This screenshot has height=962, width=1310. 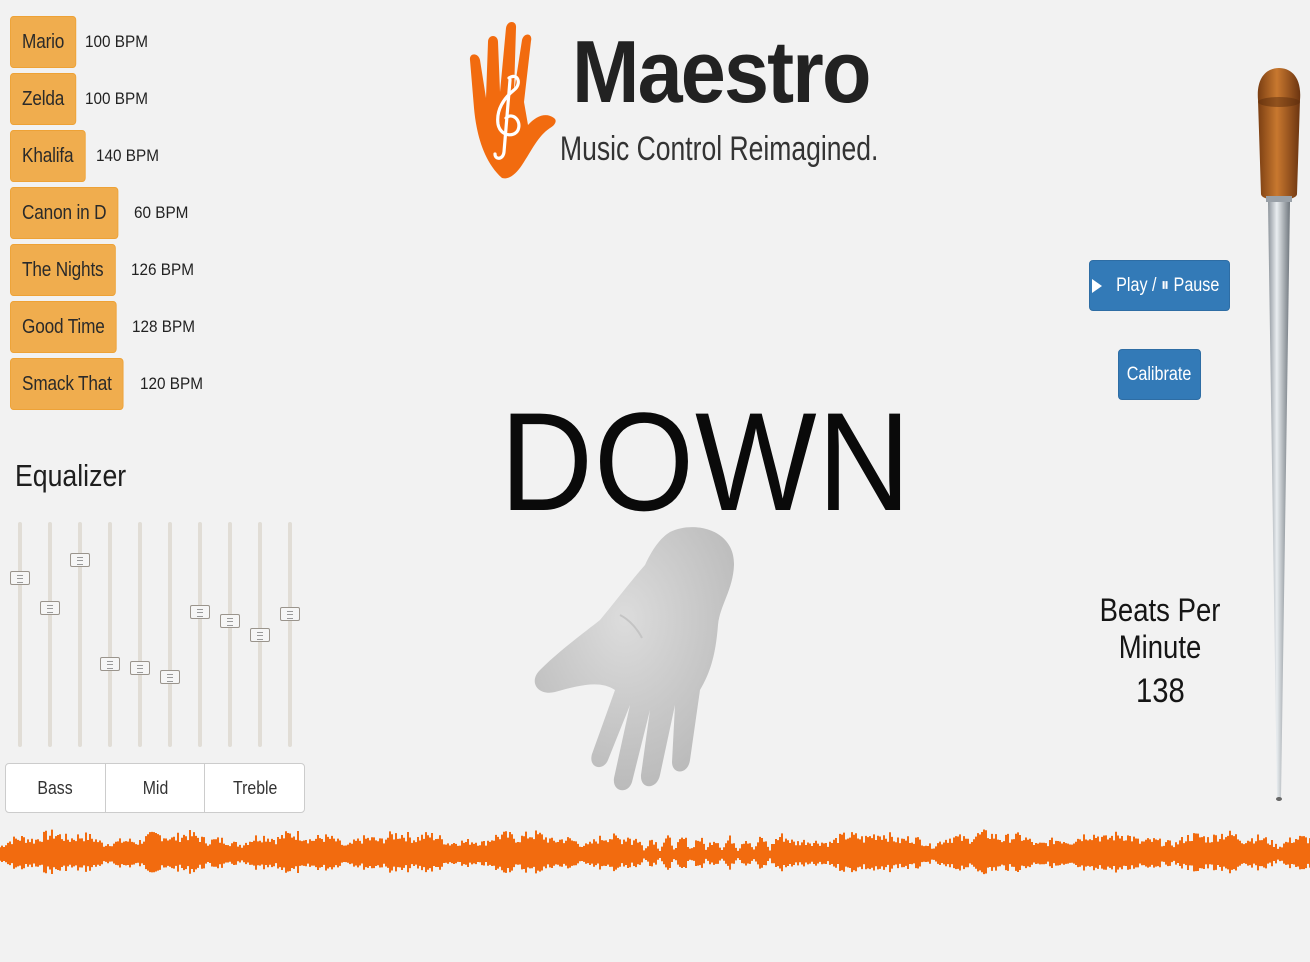 I want to click on song-row: Smack That 120 BPM, so click(x=110, y=384).